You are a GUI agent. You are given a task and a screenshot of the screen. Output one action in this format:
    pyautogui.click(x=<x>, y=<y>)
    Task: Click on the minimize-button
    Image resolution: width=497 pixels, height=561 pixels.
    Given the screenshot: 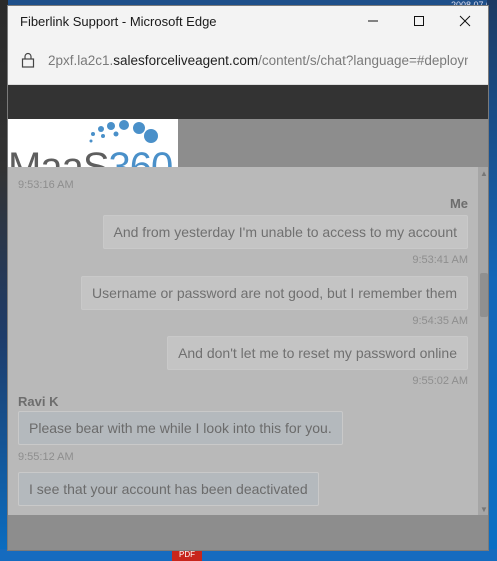 What is the action you would take?
    pyautogui.click(x=373, y=21)
    